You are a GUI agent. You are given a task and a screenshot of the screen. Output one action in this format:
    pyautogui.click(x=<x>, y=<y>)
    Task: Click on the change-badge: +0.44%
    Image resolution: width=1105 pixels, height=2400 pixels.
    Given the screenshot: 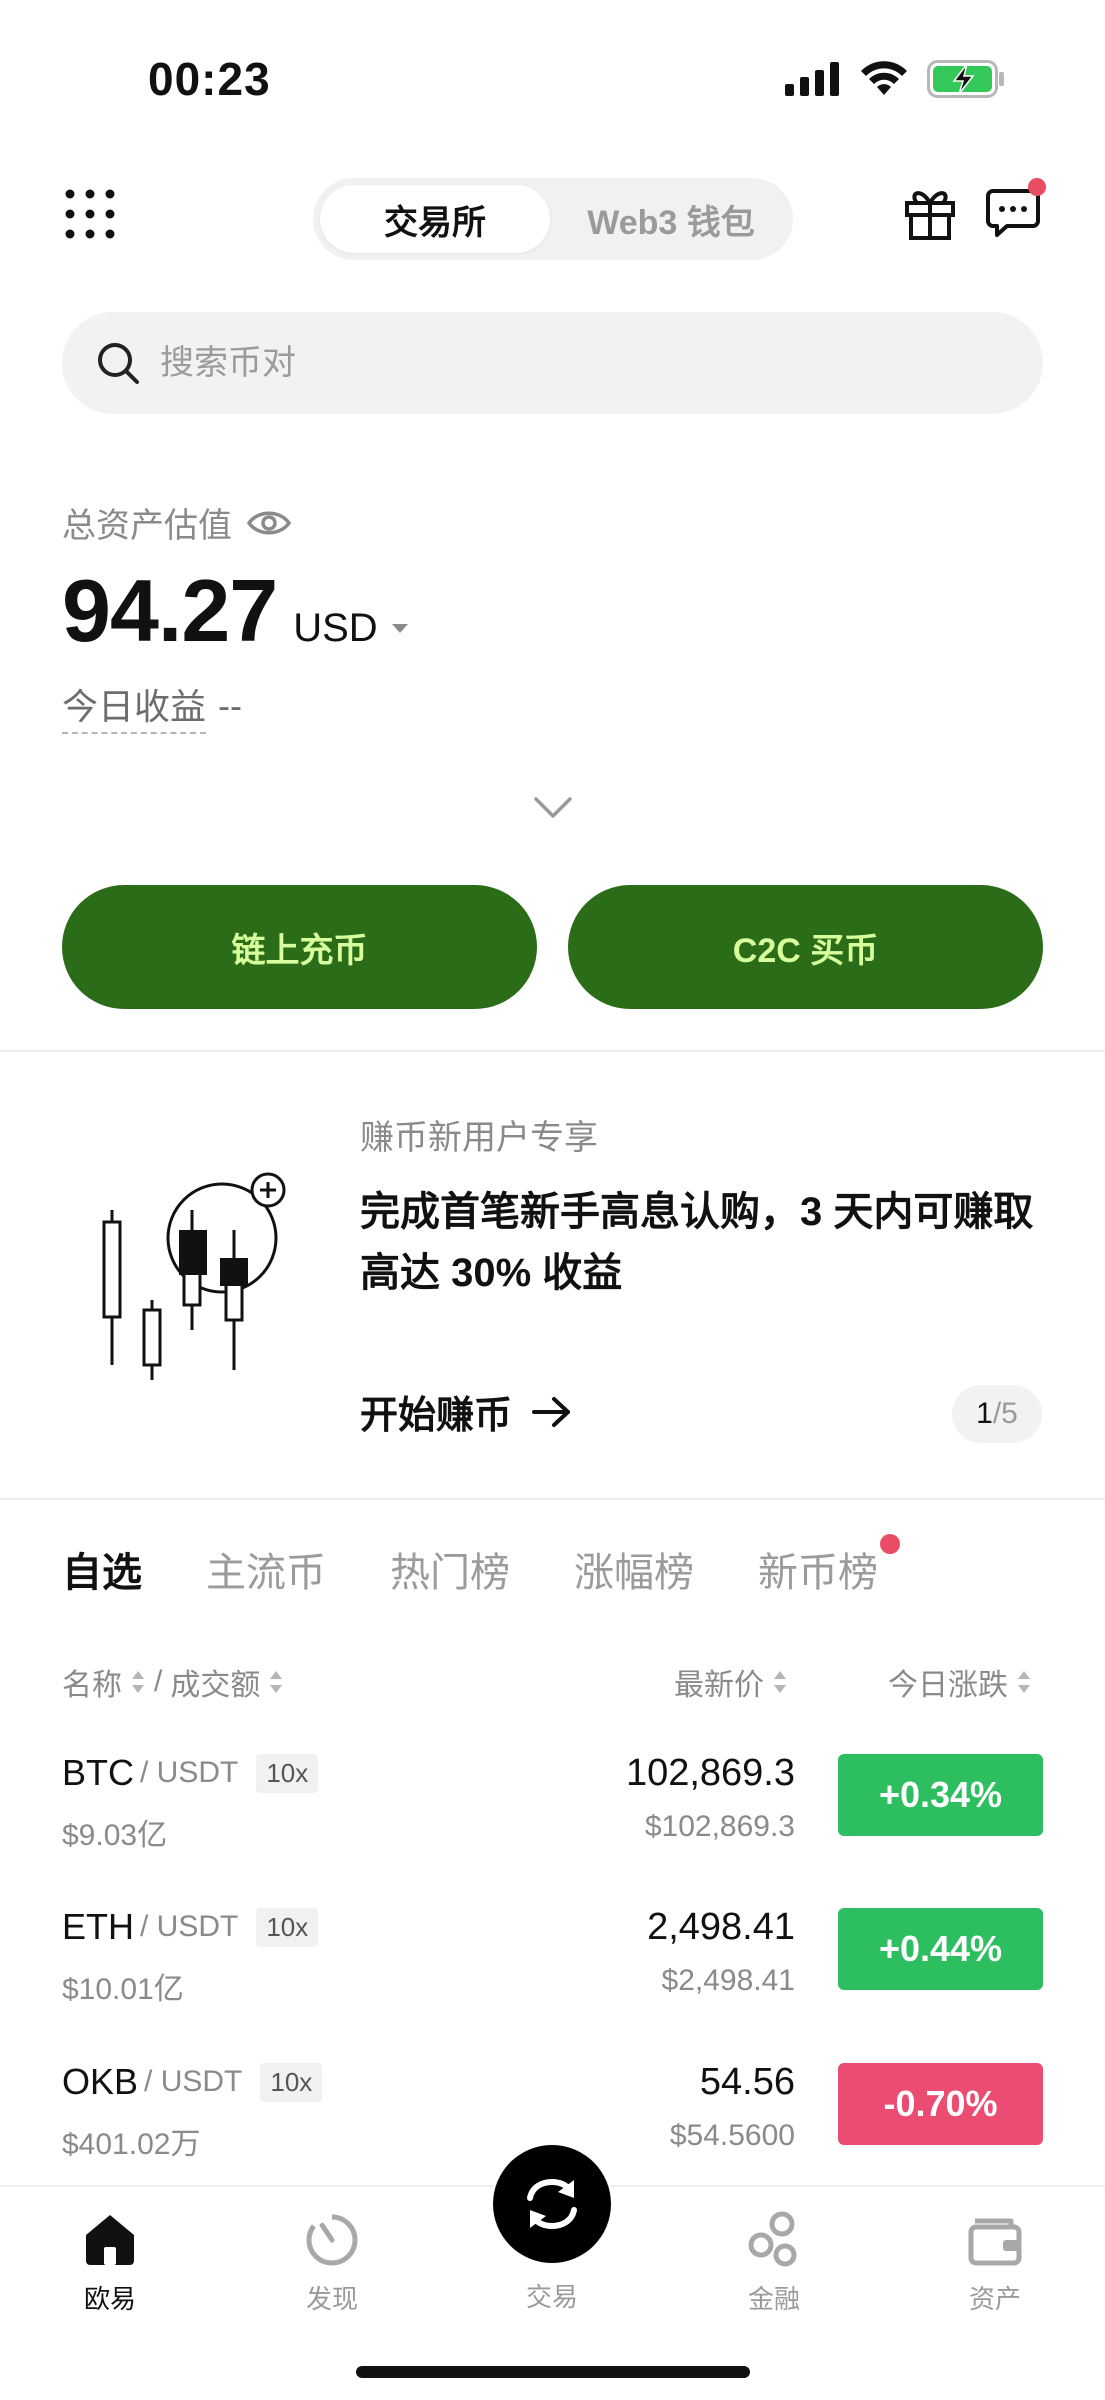 What is the action you would take?
    pyautogui.click(x=940, y=1949)
    